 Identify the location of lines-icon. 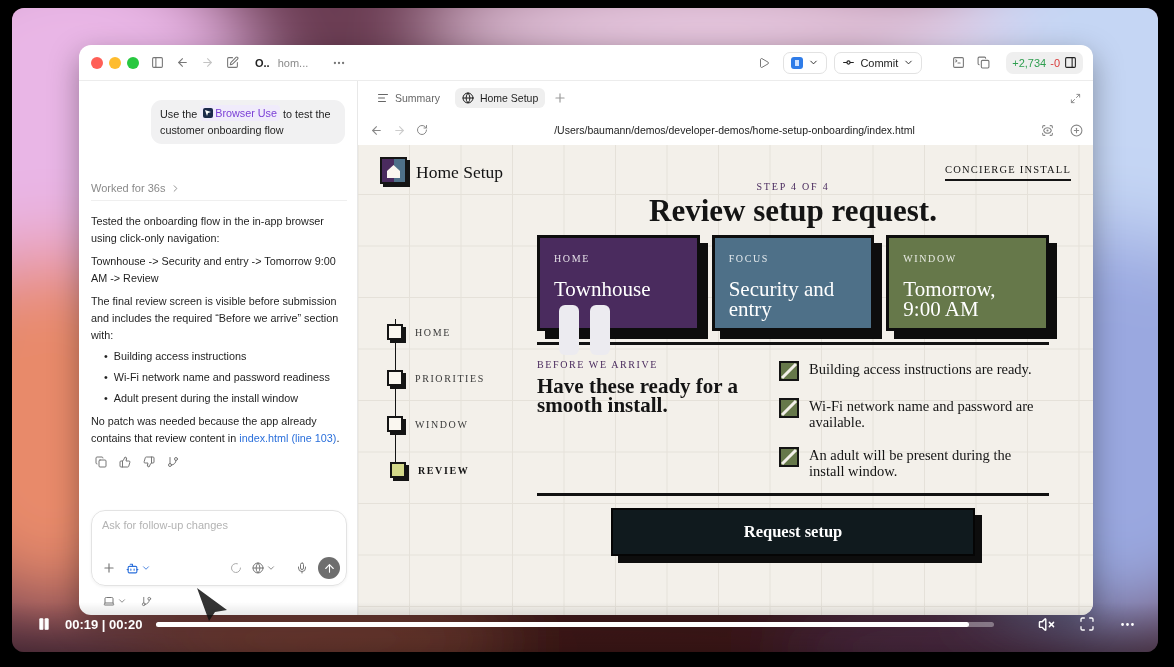
(383, 98).